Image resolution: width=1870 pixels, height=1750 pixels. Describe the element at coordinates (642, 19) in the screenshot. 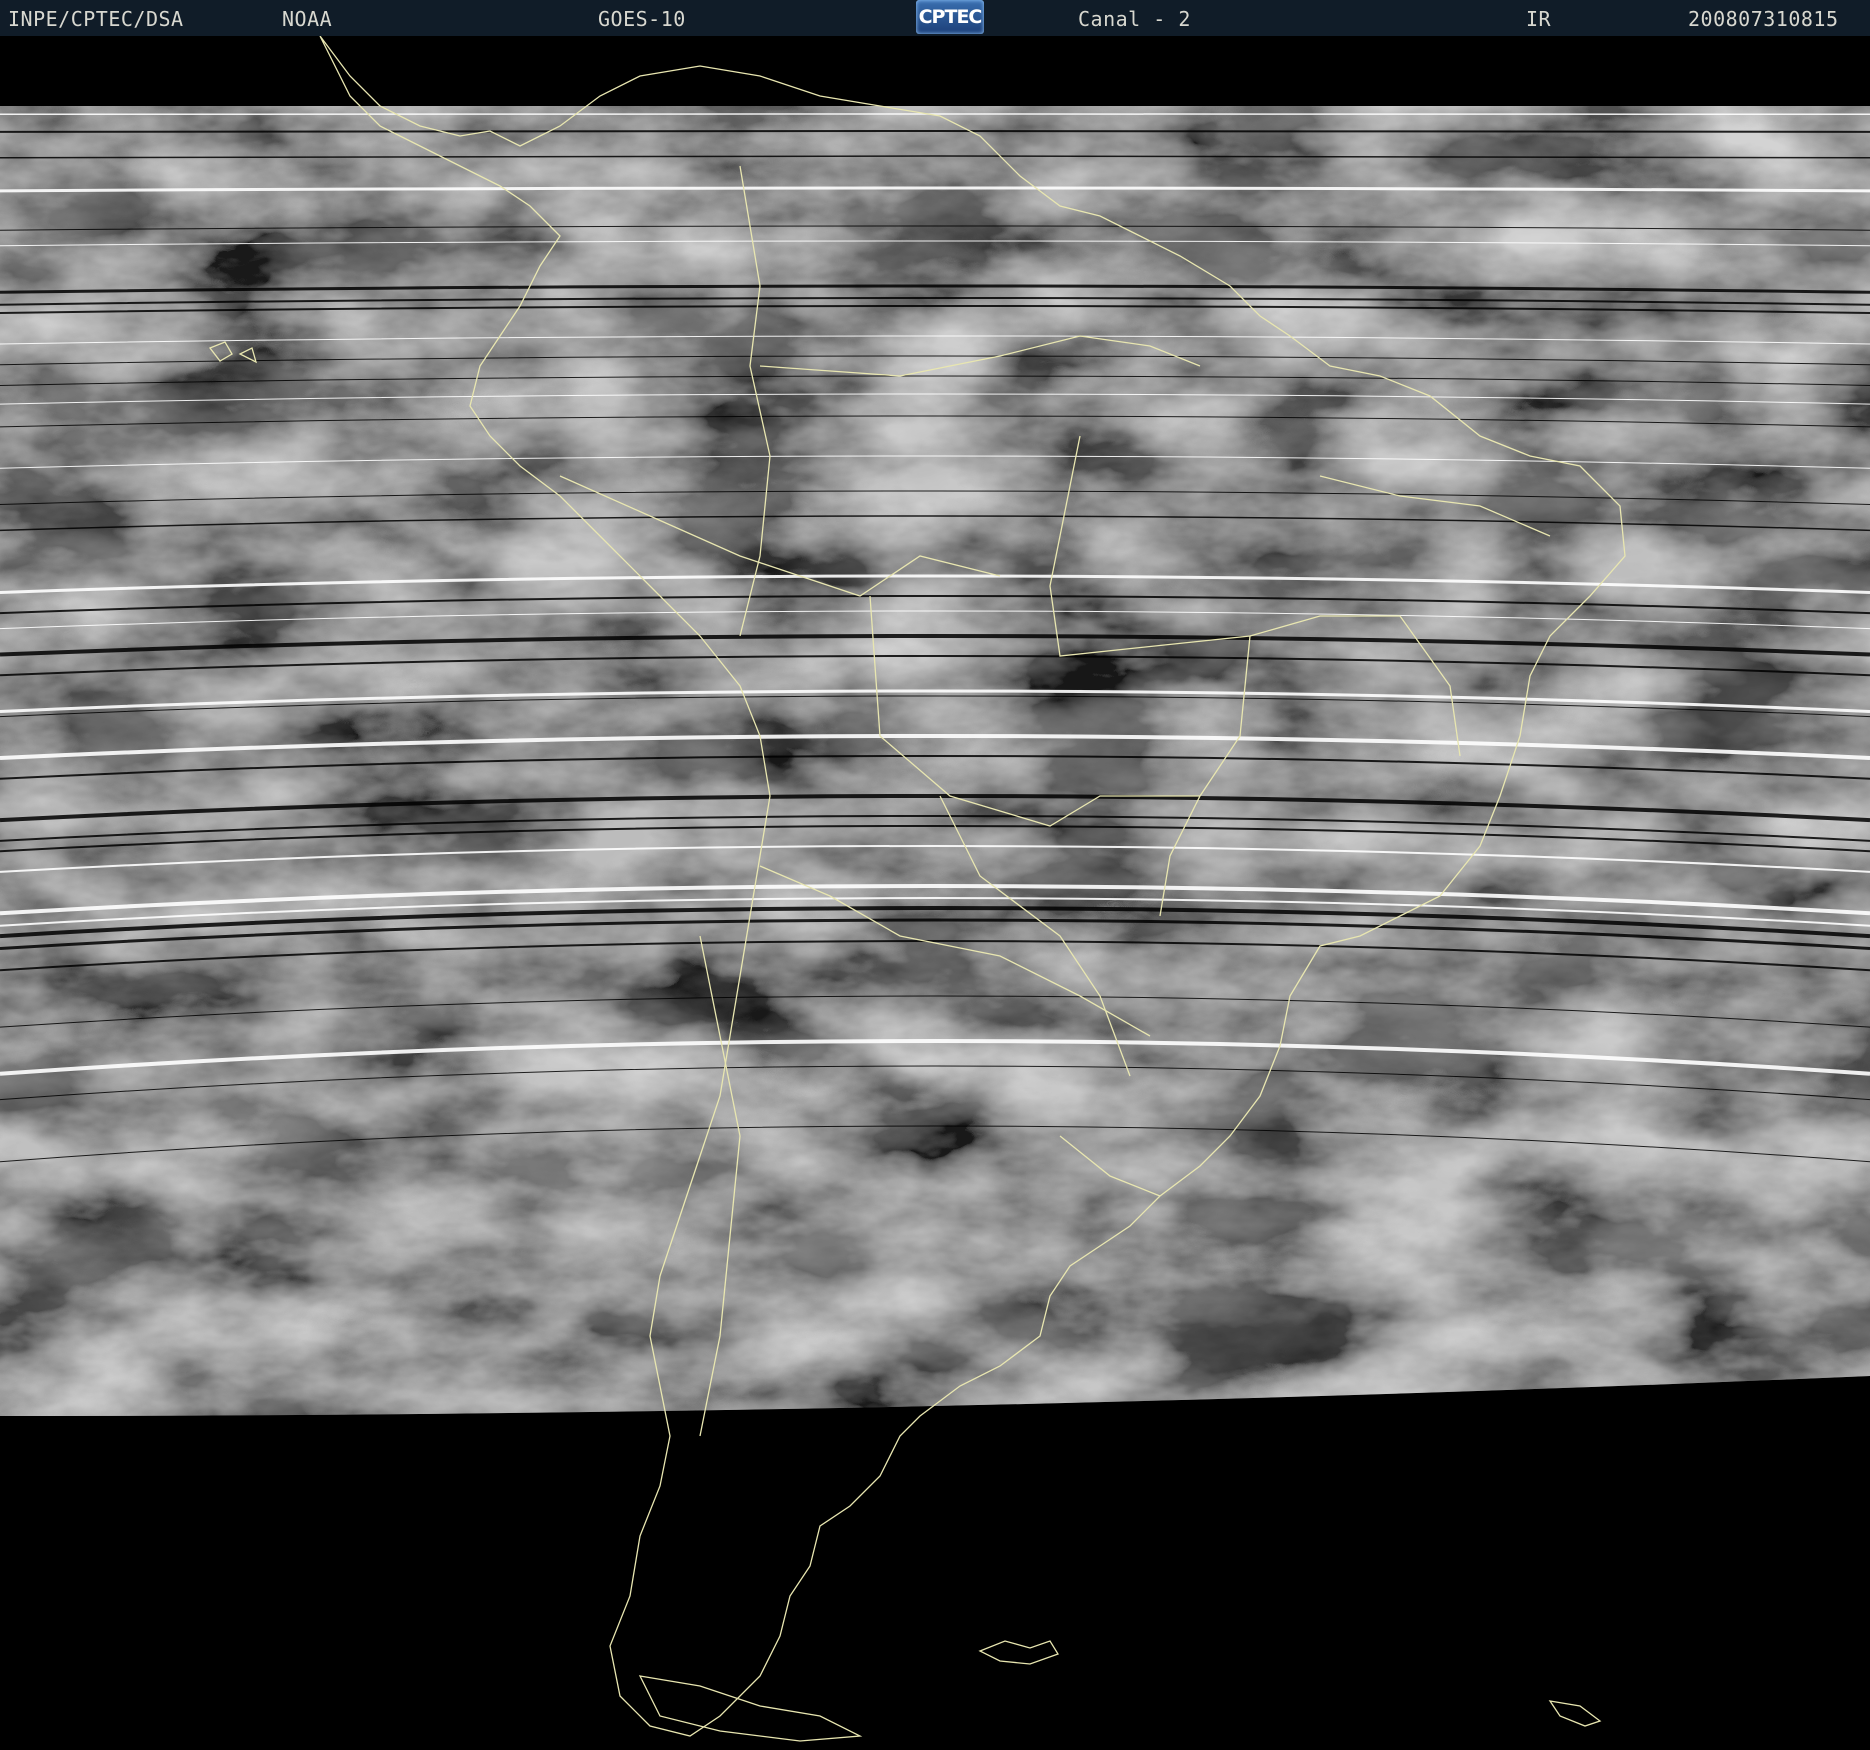

I see `satellite-label: GOES-10` at that location.